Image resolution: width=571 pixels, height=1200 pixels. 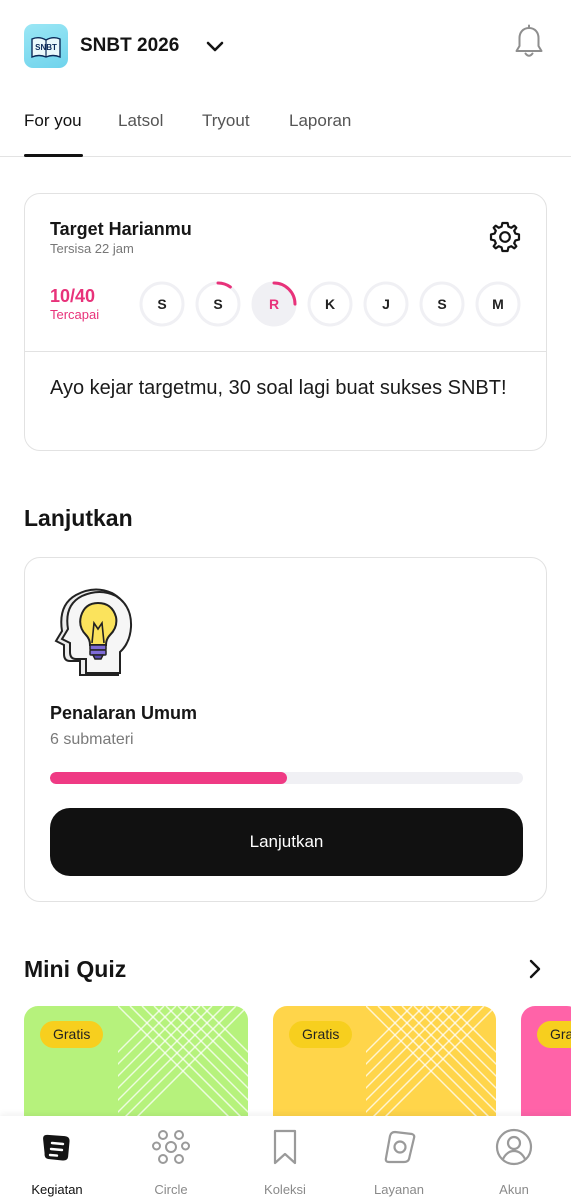 I want to click on weekday-5: J, so click(x=386, y=304).